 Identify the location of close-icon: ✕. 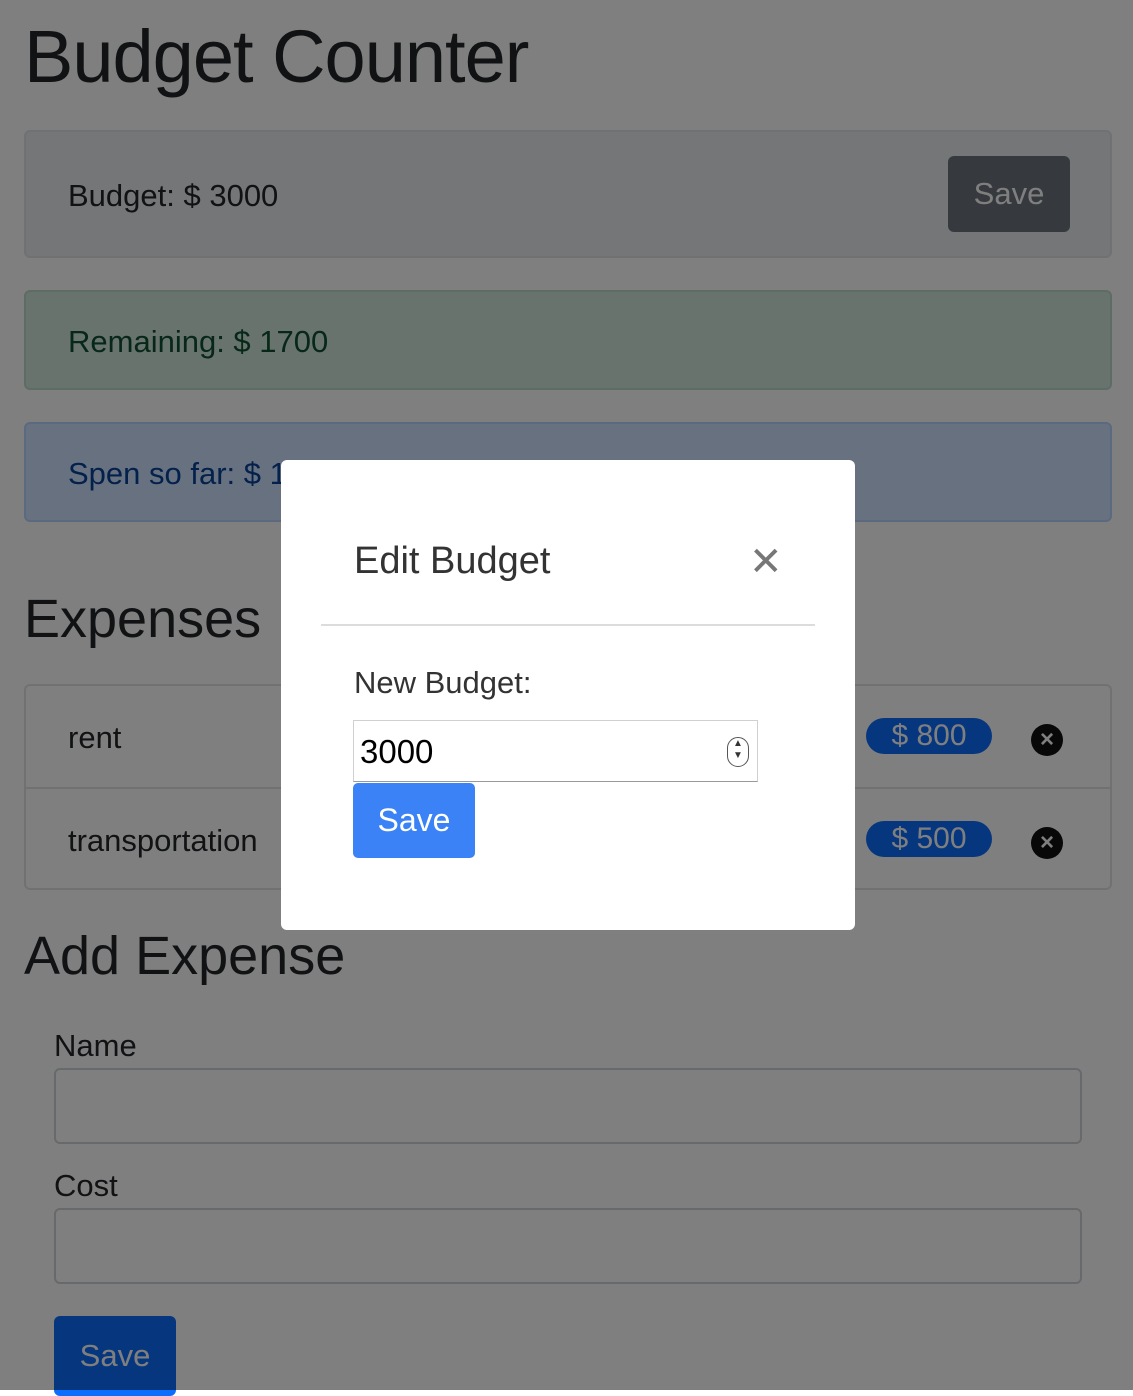
(766, 562).